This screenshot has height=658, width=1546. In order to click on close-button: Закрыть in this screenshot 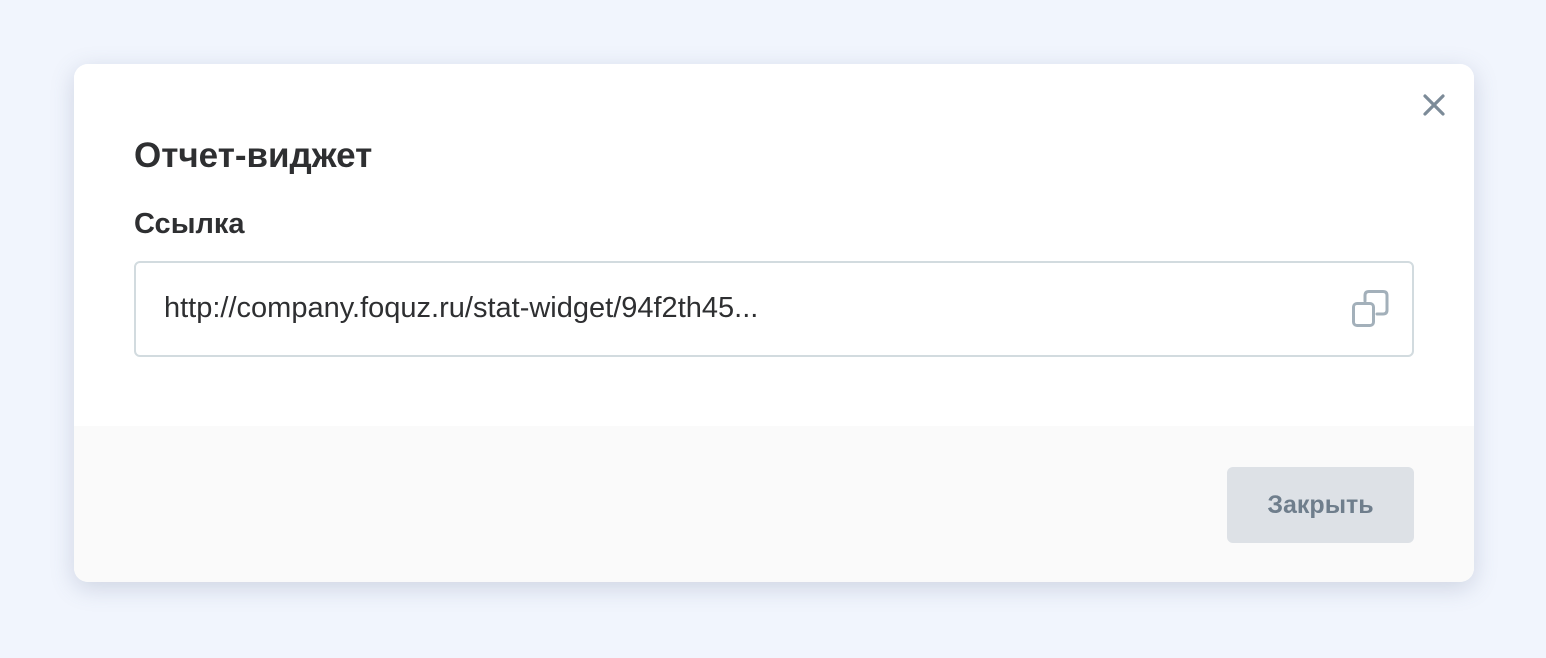, I will do `click(1320, 505)`.